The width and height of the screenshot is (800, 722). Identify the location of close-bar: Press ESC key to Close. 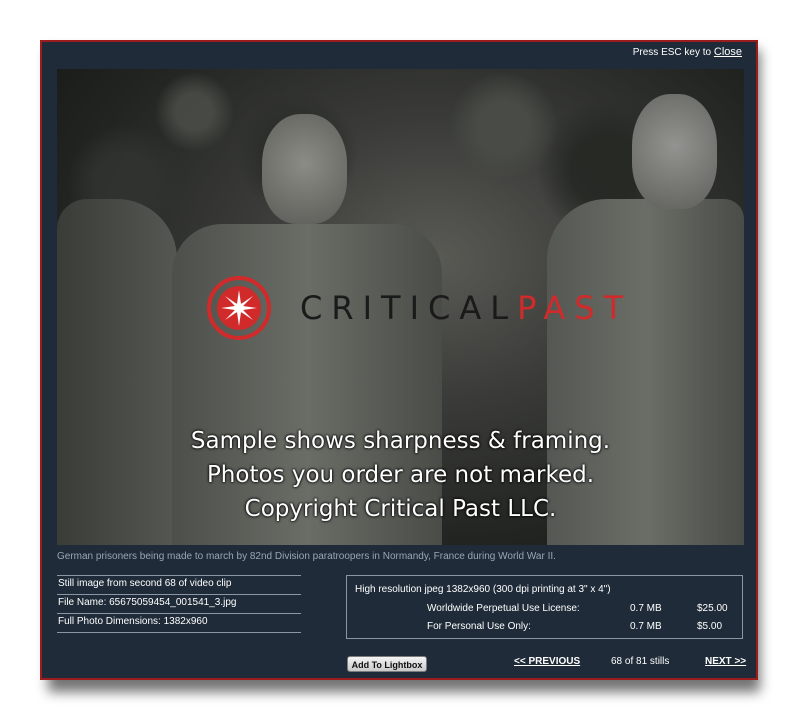
(687, 52).